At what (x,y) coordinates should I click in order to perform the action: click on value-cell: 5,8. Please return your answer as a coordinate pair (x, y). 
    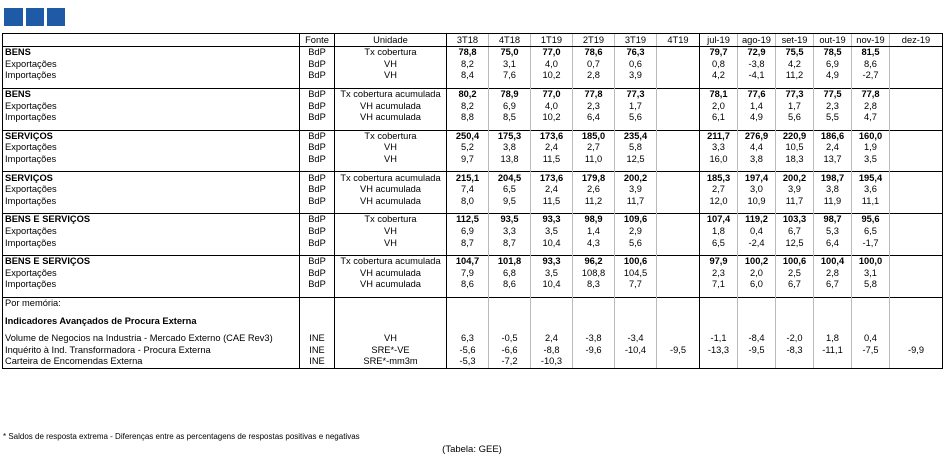
    Looking at the image, I should click on (870, 285).